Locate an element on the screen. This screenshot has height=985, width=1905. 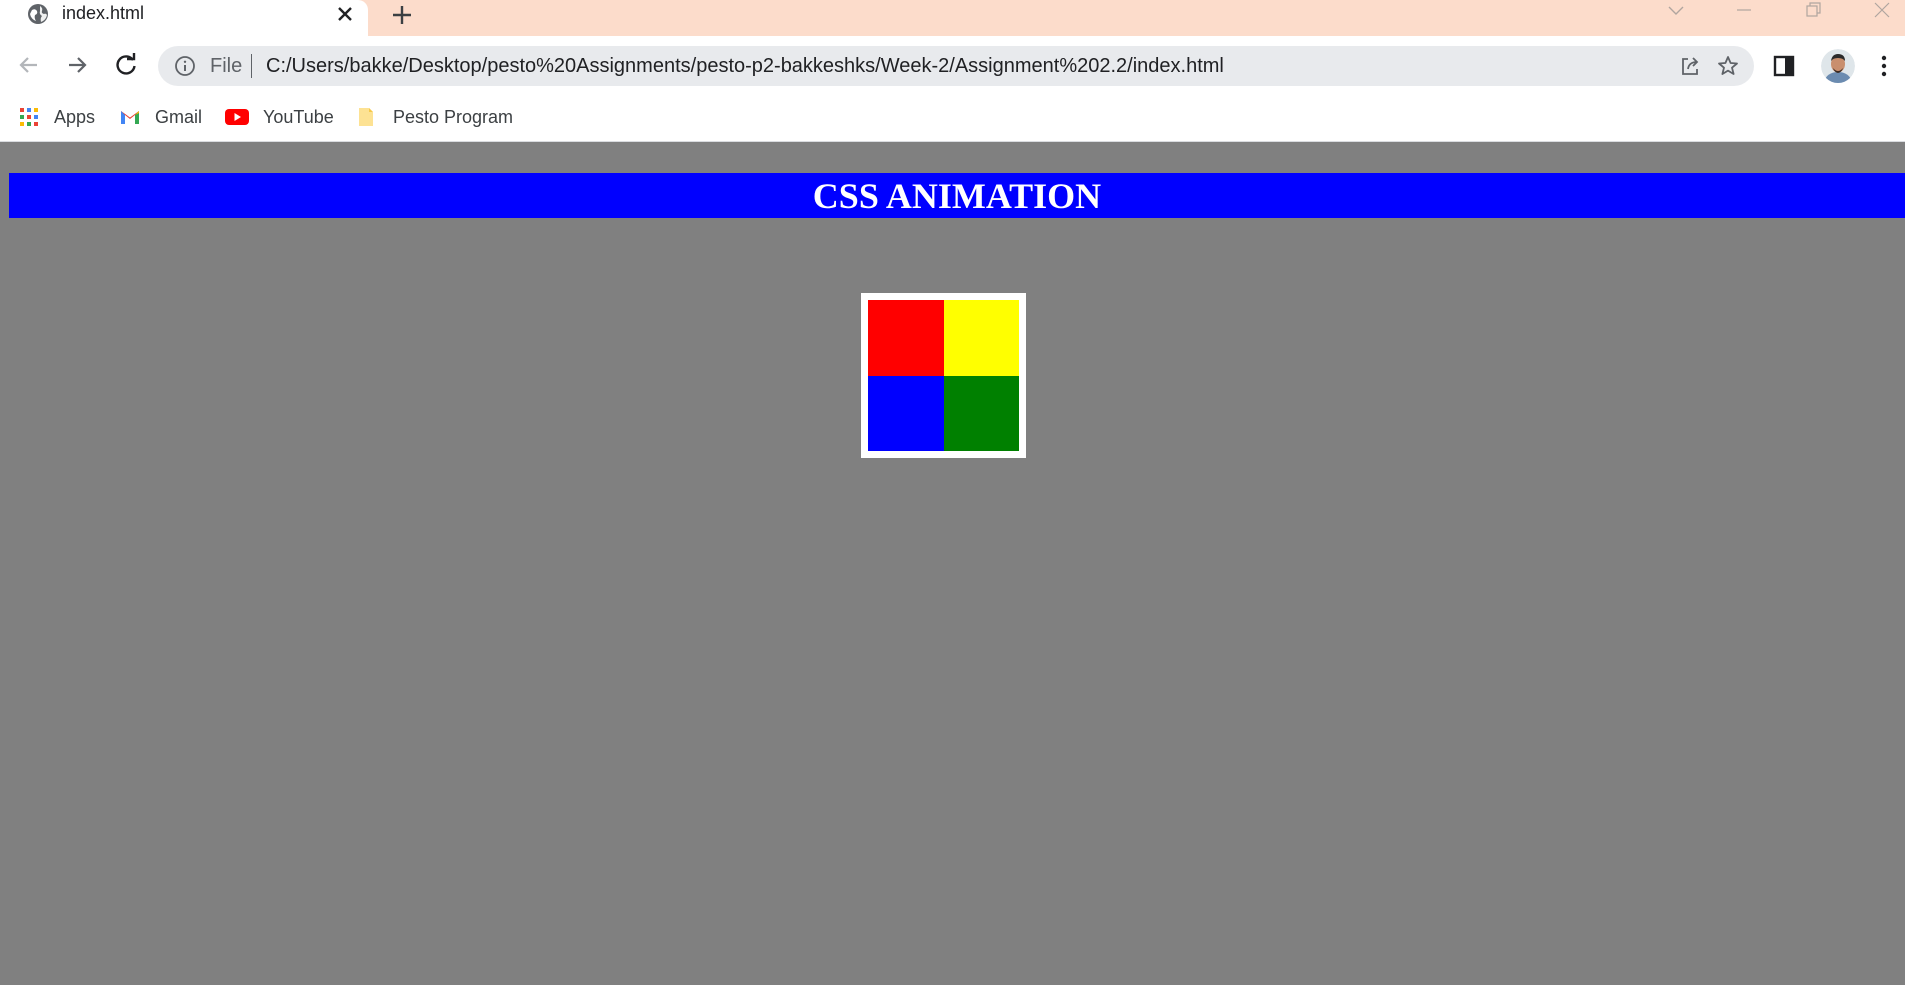
header-banner: CSS ANIMATION is located at coordinates (957, 195).